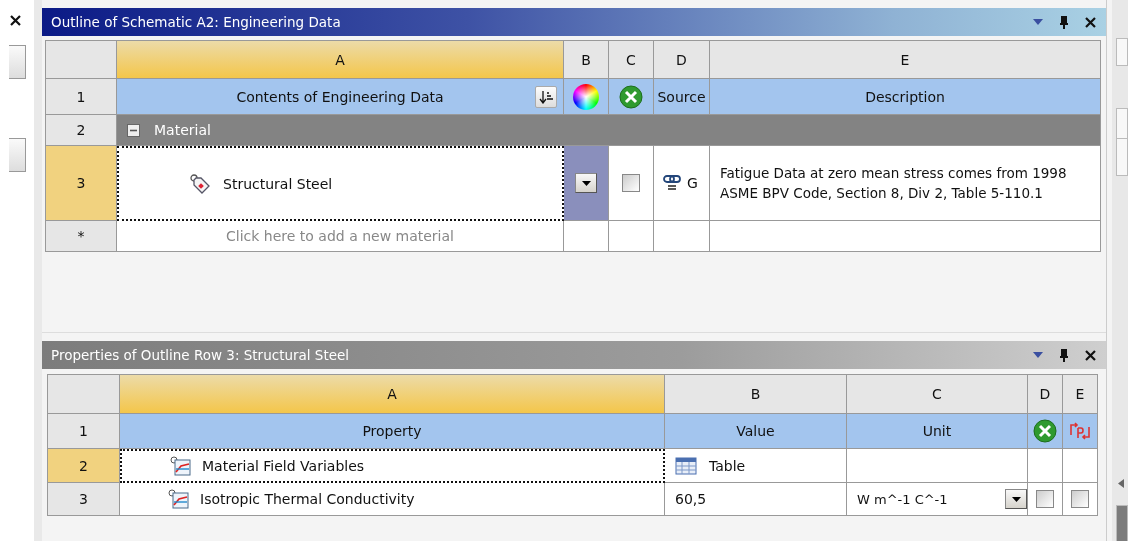 The image size is (1128, 541). I want to click on collapse-toggle, so click(133, 130).